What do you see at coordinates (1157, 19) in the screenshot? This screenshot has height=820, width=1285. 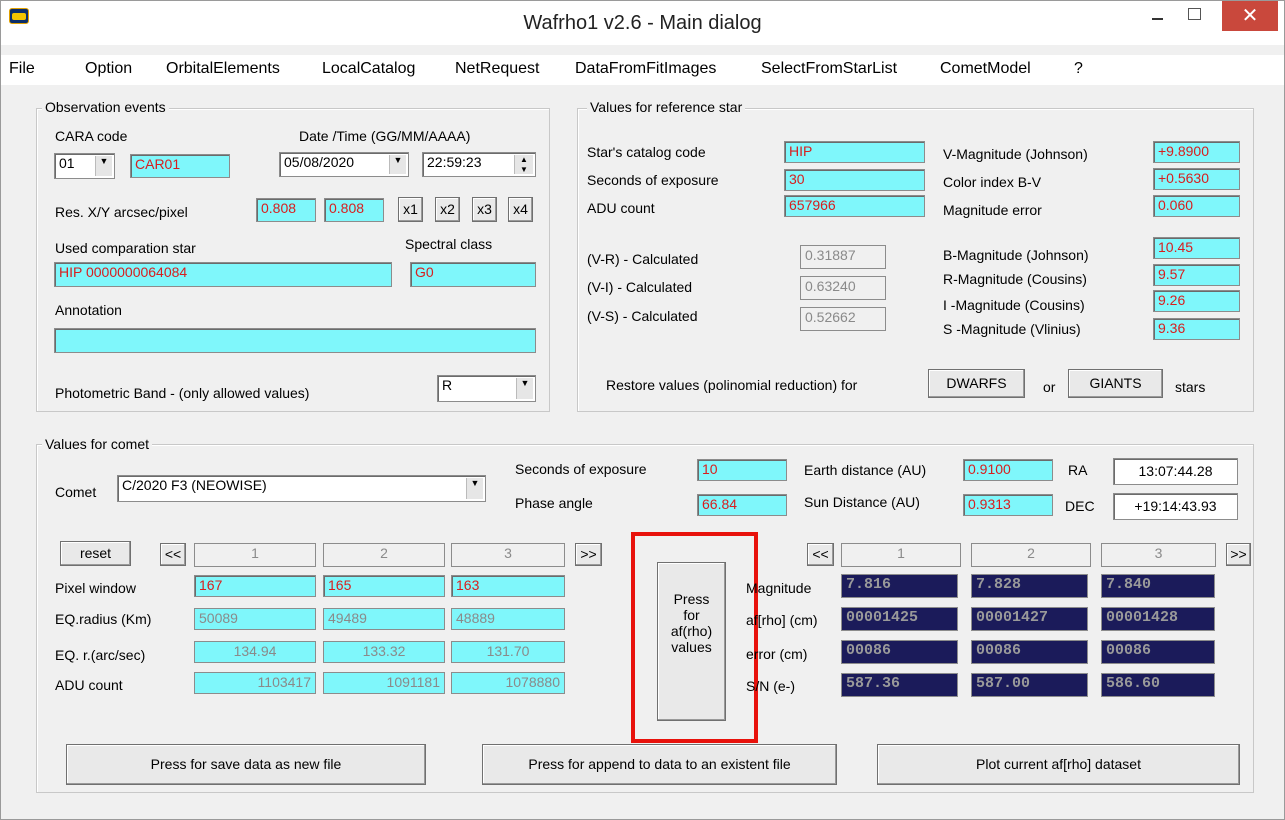 I see `minimize-icon` at bounding box center [1157, 19].